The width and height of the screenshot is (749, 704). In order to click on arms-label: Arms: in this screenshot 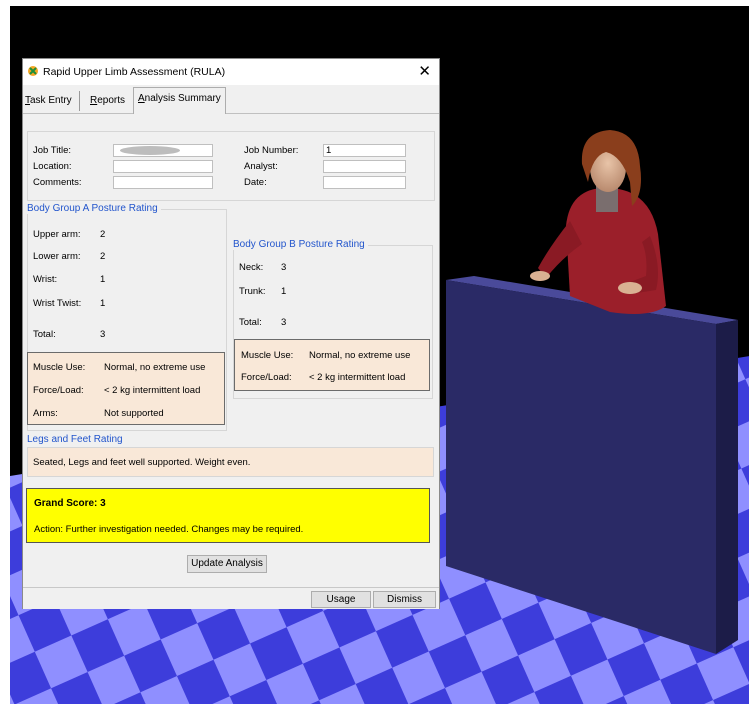, I will do `click(45, 413)`.